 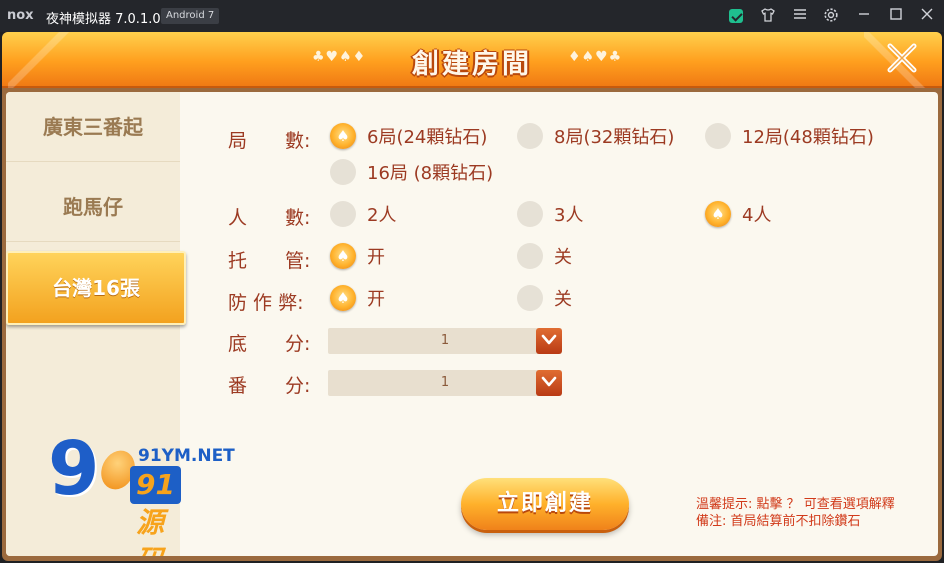 What do you see at coordinates (927, 16) in the screenshot?
I see `close-icon` at bounding box center [927, 16].